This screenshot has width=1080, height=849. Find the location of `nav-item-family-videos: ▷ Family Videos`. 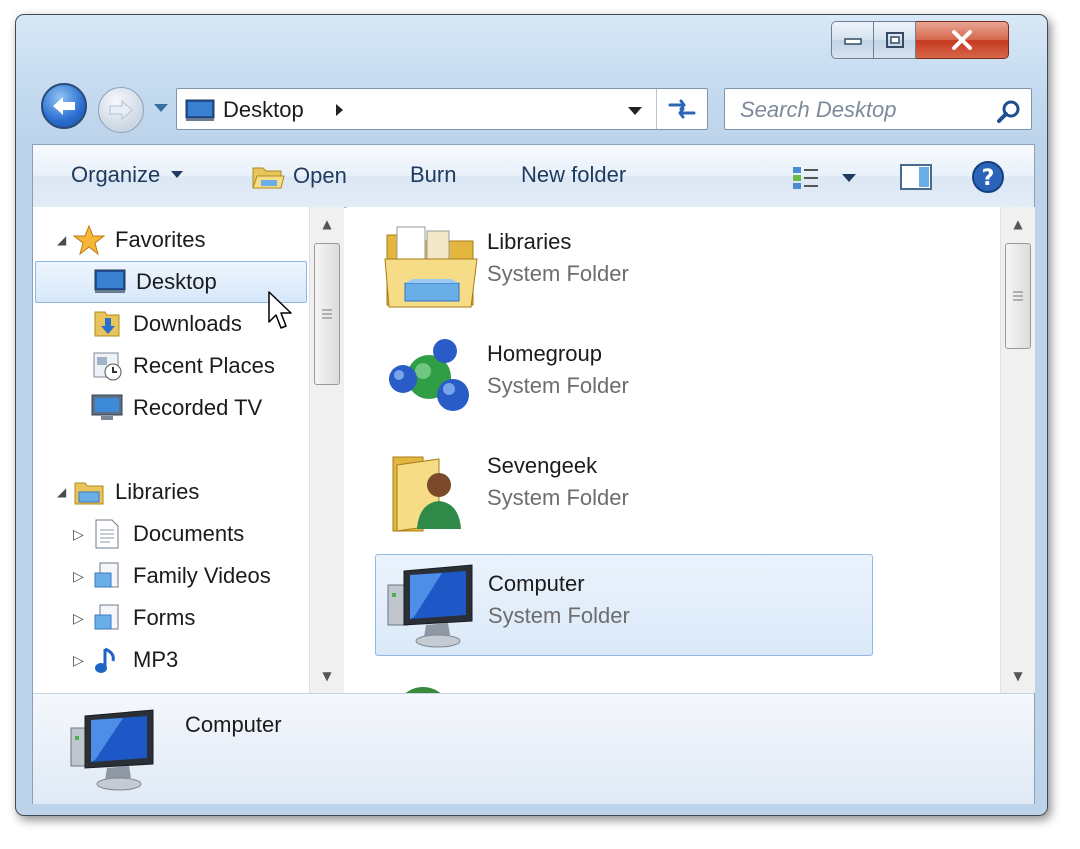

nav-item-family-videos: ▷ Family Videos is located at coordinates (178, 576).